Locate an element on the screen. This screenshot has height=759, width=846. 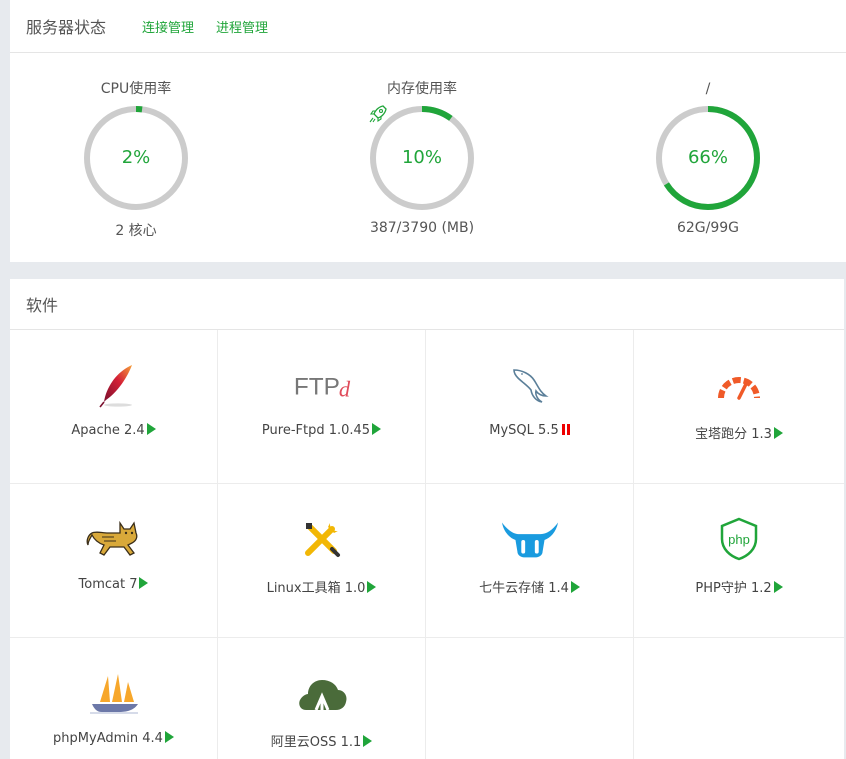
software-item-bt-benchmark: 宝塔跑分 1.3 is located at coordinates (739, 407).